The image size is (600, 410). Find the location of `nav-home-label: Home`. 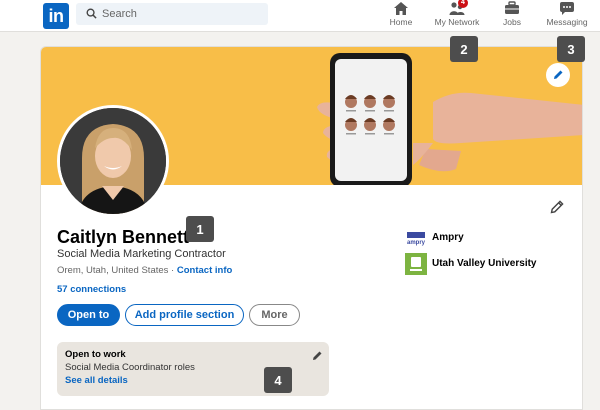

nav-home-label: Home is located at coordinates (401, 22).